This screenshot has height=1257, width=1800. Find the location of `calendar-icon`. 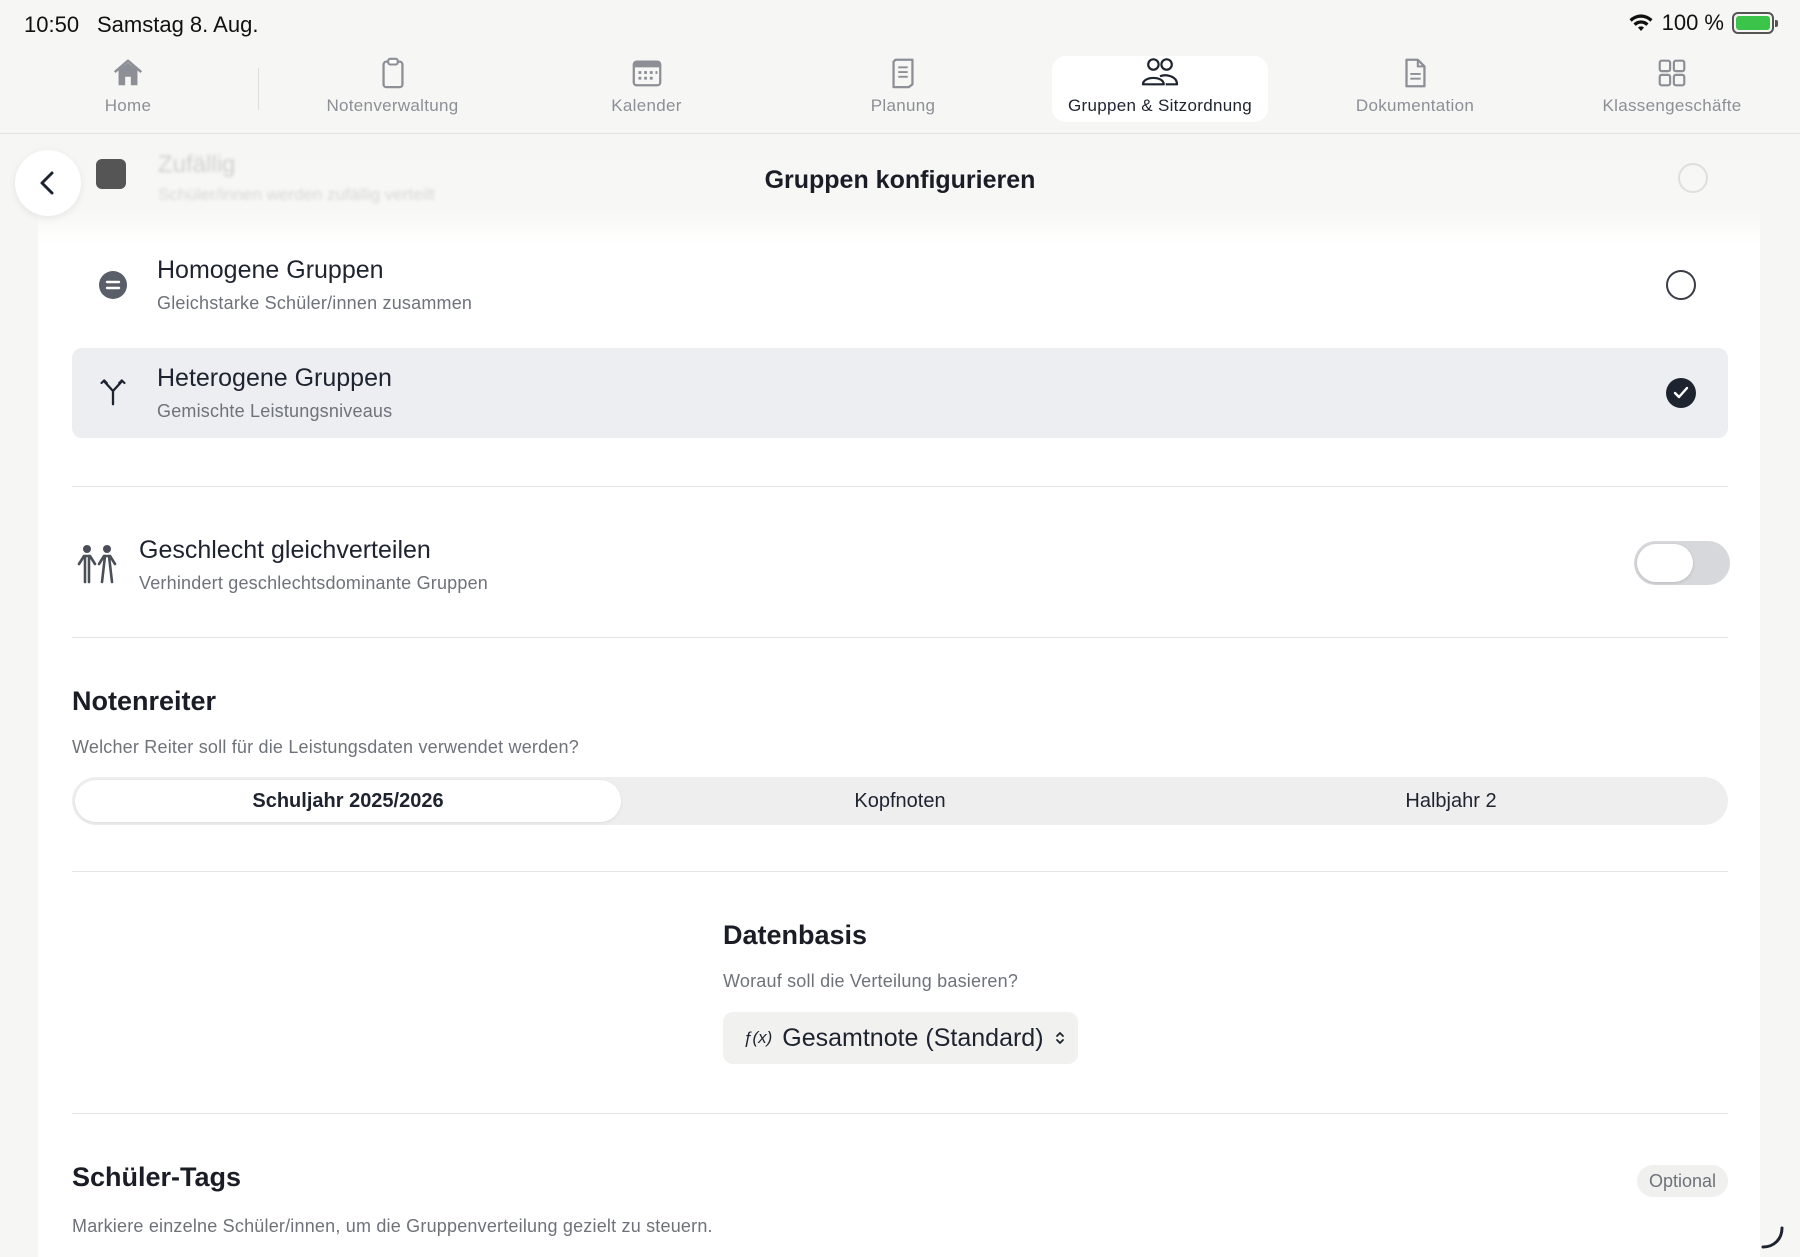

calendar-icon is located at coordinates (646, 73).